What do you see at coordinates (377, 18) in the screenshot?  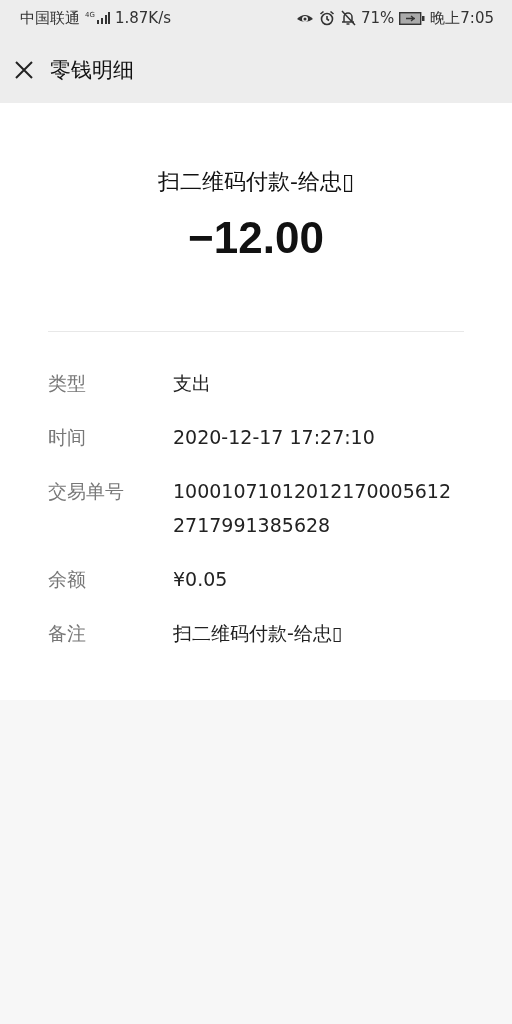 I see `battery-percentage: 71%` at bounding box center [377, 18].